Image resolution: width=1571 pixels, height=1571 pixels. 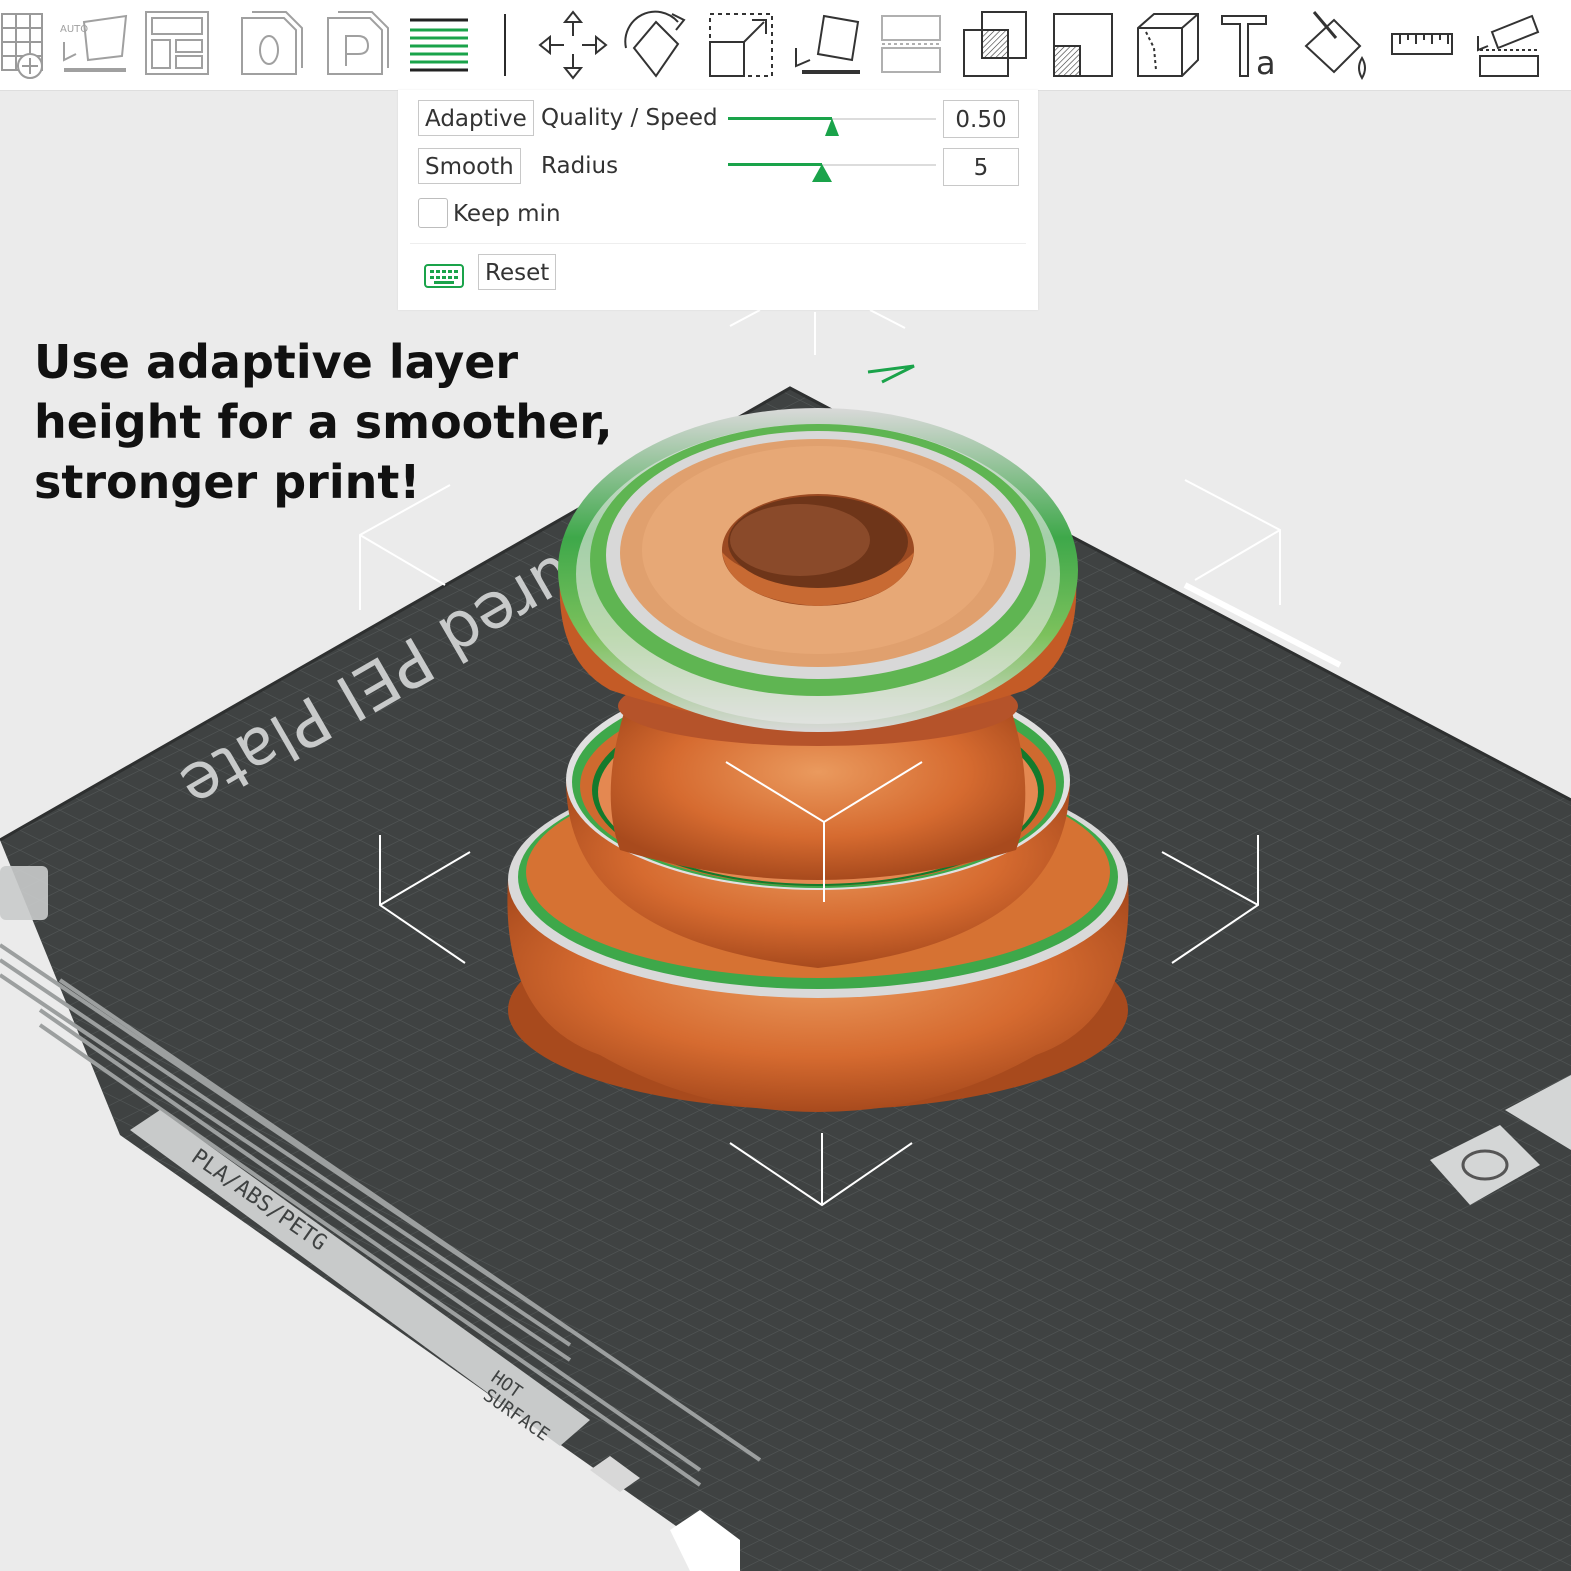 What do you see at coordinates (439, 45) in the screenshot?
I see `variable-layer-height-icon` at bounding box center [439, 45].